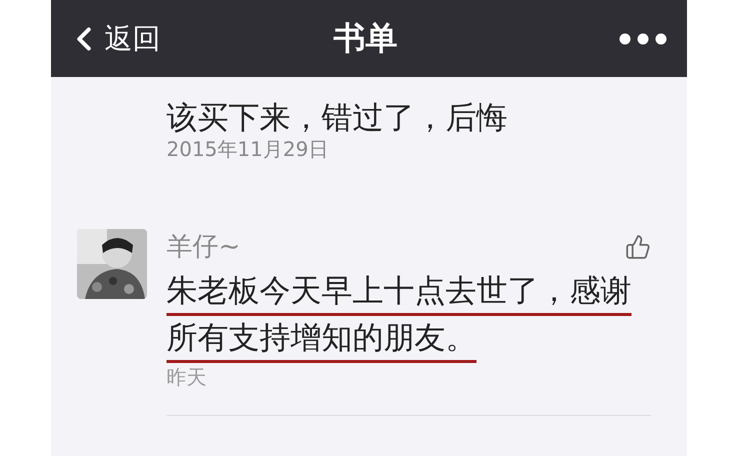 This screenshot has width=737, height=456. Describe the element at coordinates (366, 38) in the screenshot. I see `page-title: 书单` at that location.